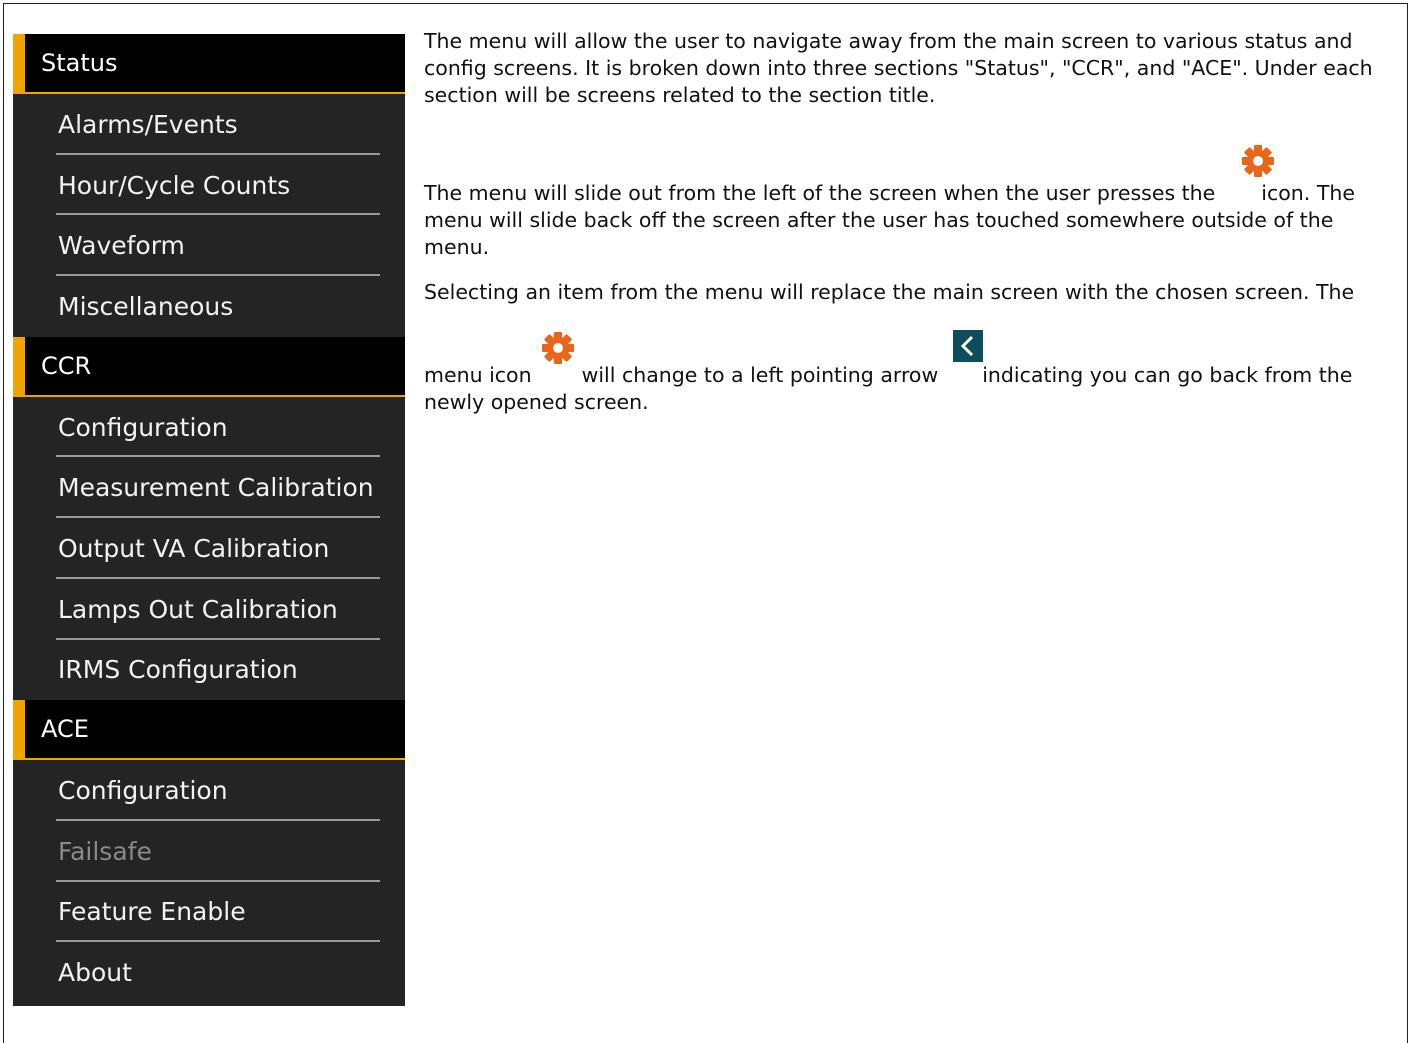 This screenshot has width=1413, height=1043. Describe the element at coordinates (209, 972) in the screenshot. I see `menu-item-about: About` at that location.